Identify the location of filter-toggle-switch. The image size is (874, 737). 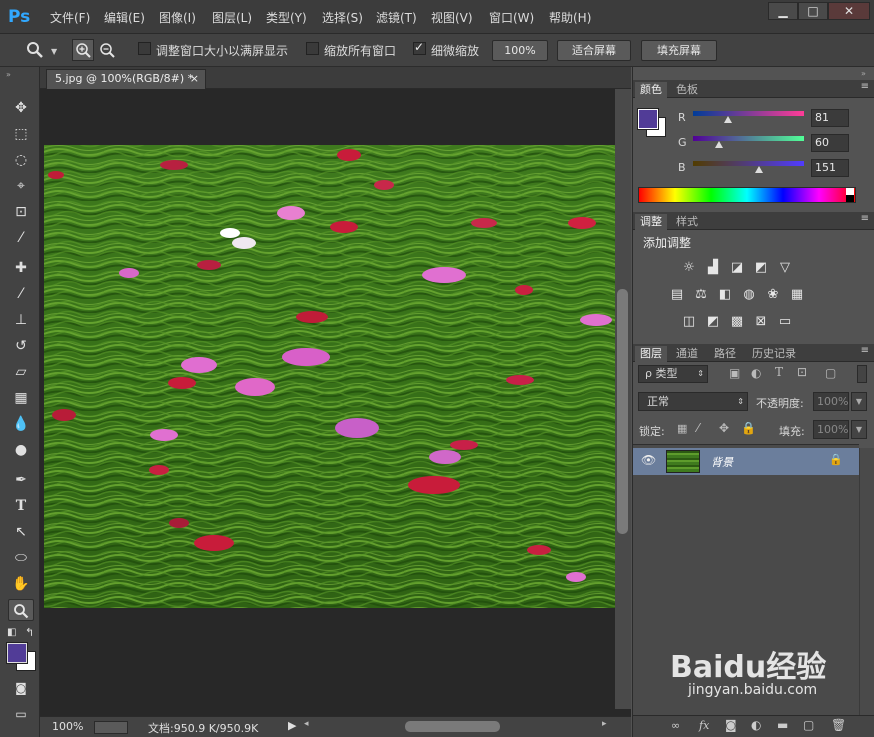
(862, 374).